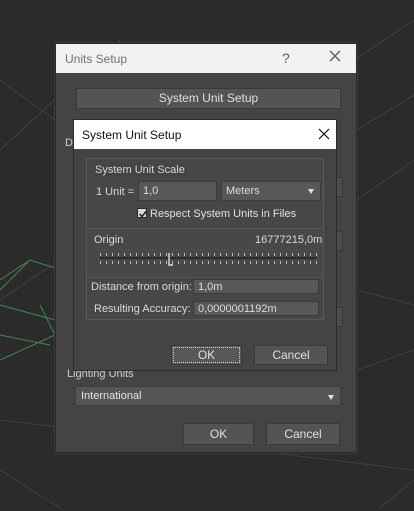  I want to click on slider-handle, so click(171, 260).